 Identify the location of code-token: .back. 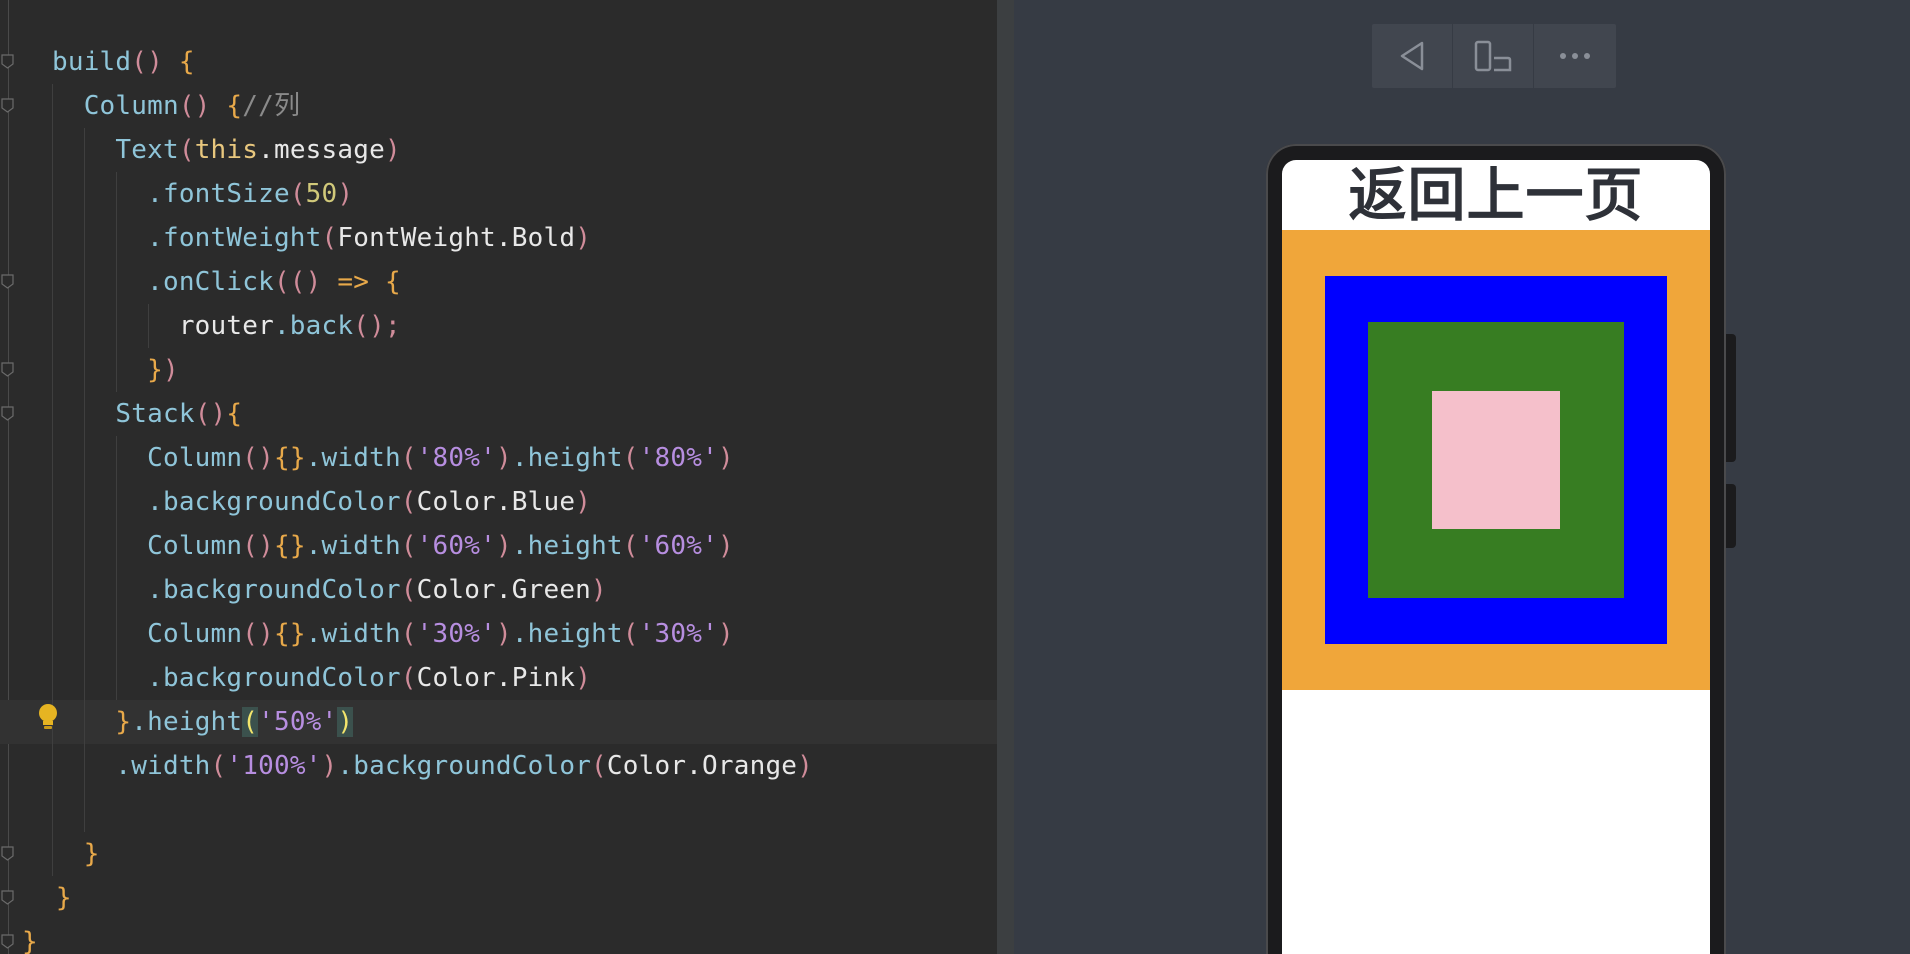
(313, 326).